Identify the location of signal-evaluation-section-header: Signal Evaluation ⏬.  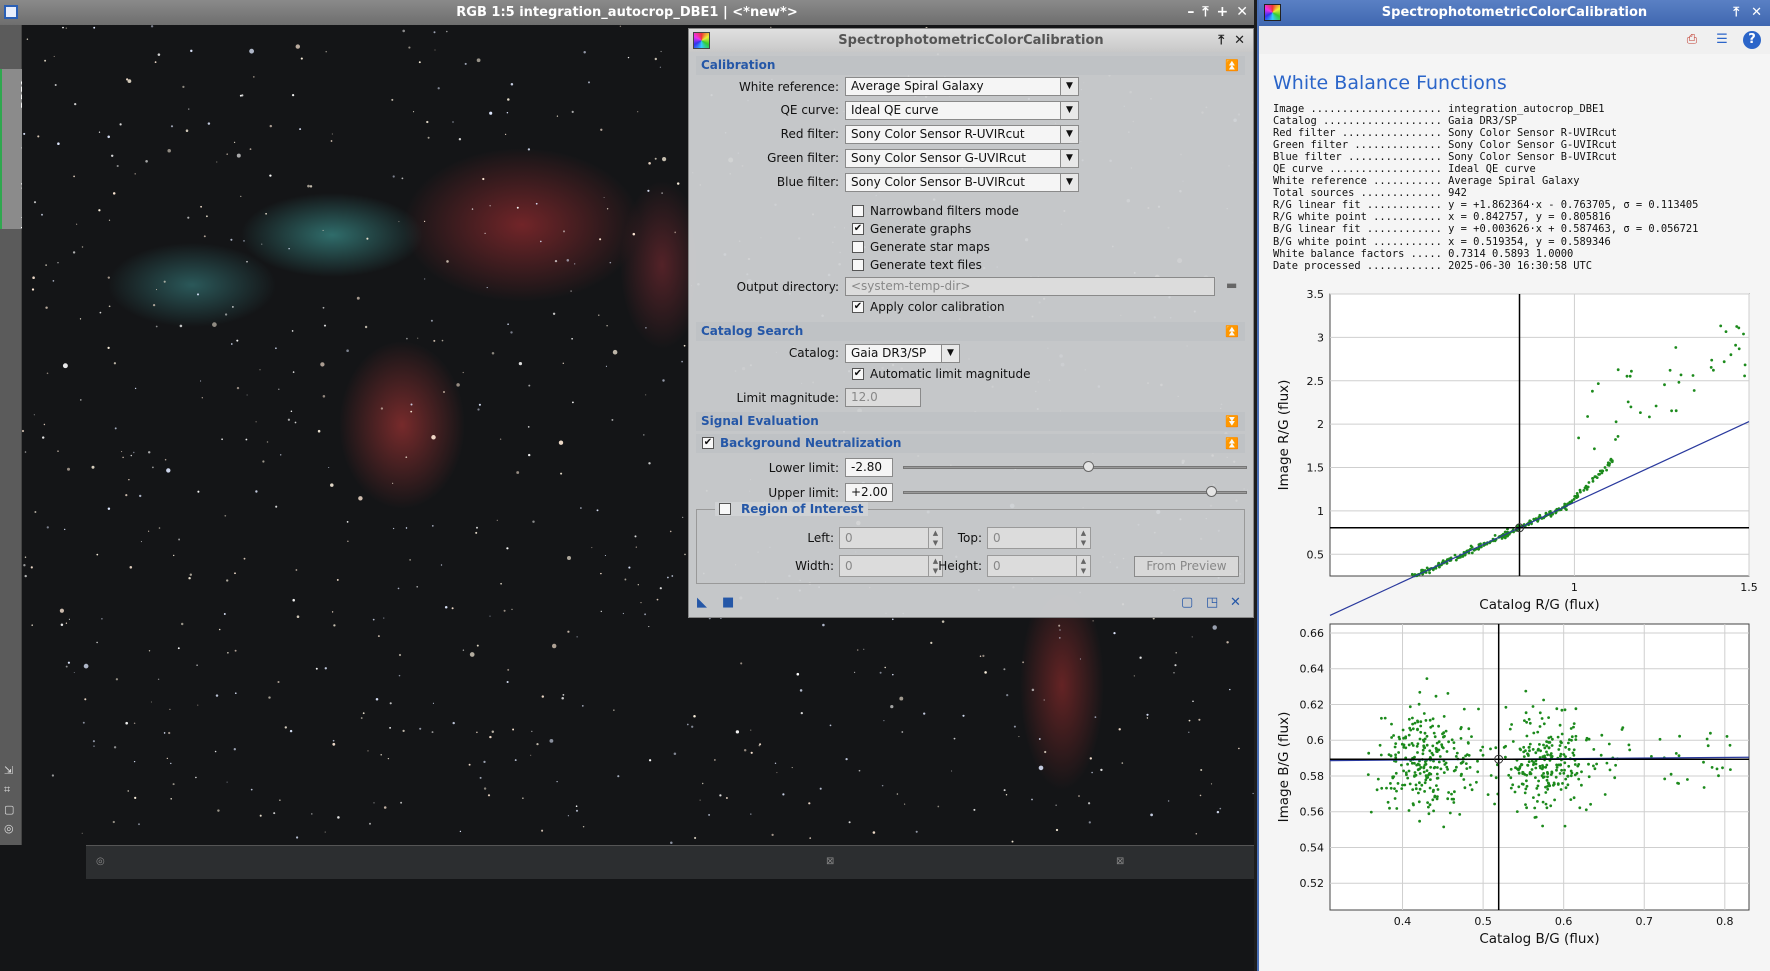
(970, 421).